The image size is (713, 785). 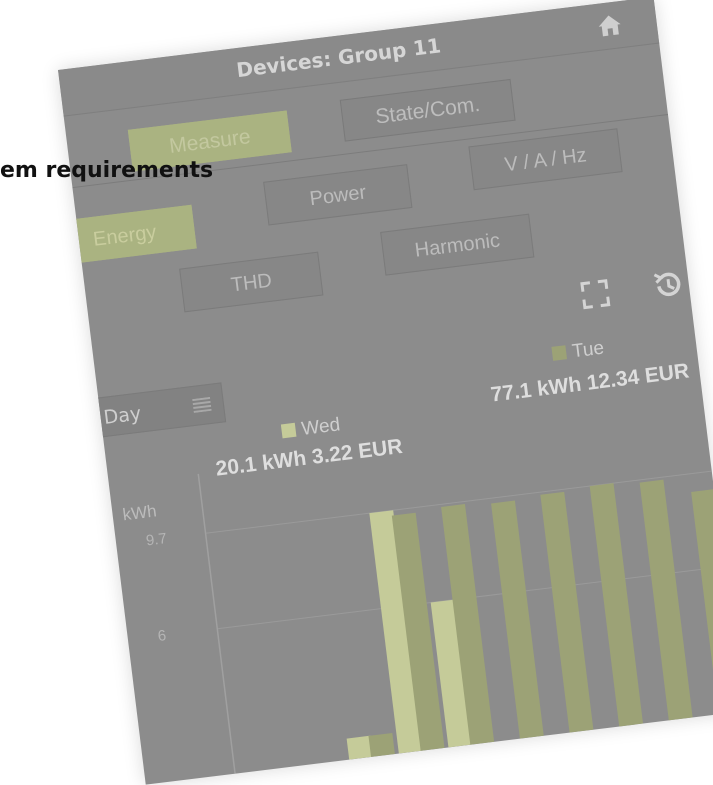 I want to click on tab-state-com: State/Com., so click(x=427, y=110).